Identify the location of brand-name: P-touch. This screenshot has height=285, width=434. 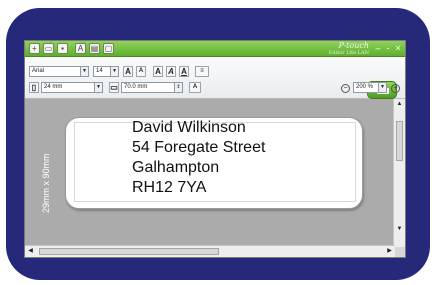
(353, 45).